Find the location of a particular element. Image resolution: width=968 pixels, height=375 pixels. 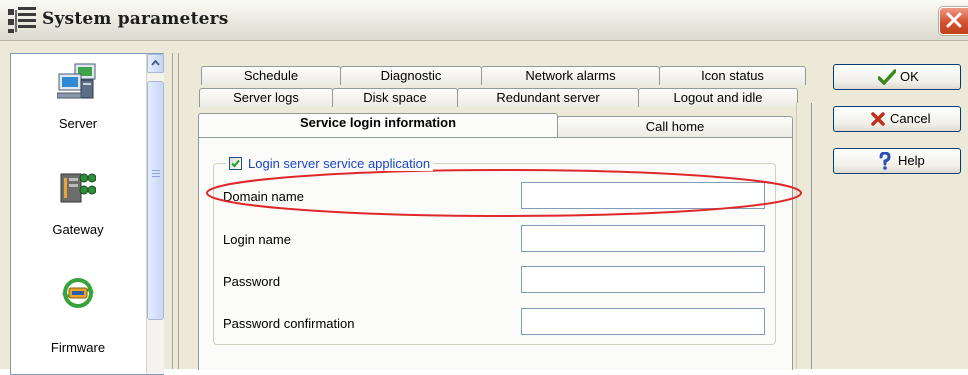

scroll-up-button is located at coordinates (155, 63).